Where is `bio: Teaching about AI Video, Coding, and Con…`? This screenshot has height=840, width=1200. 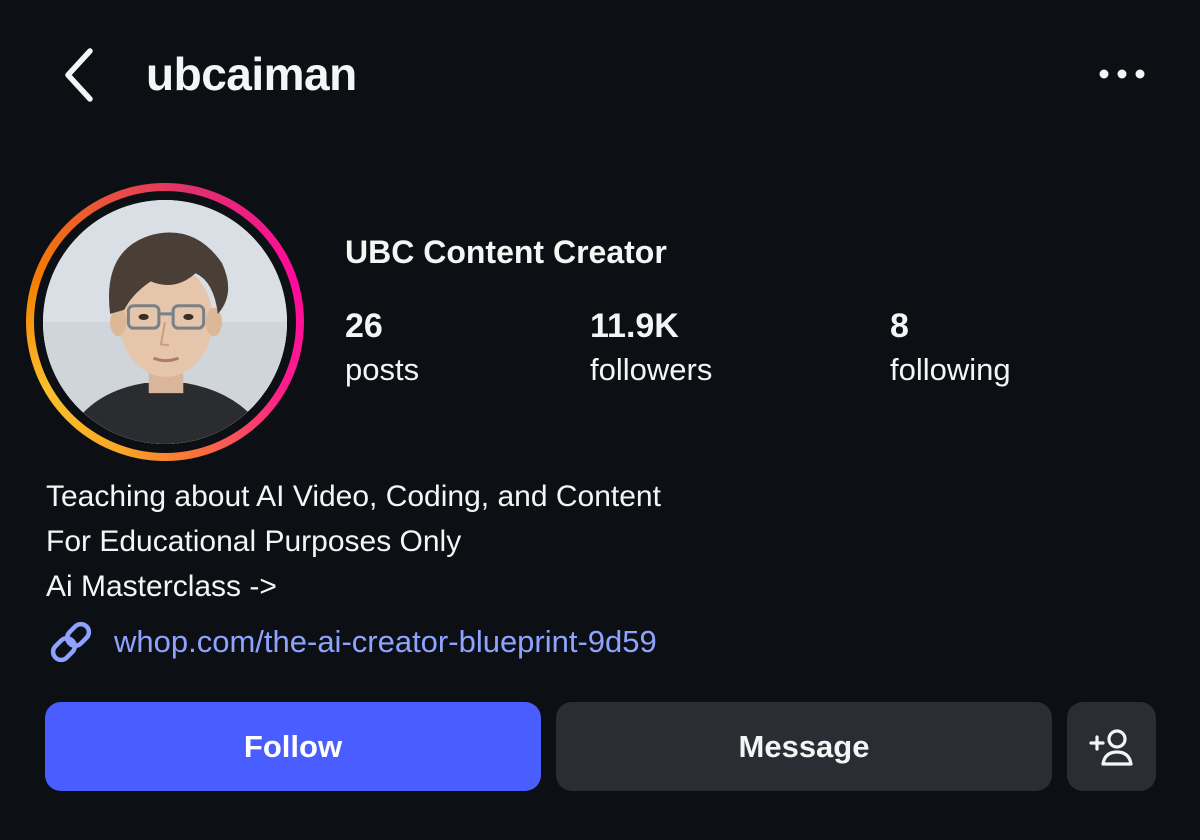 bio: Teaching about AI Video, Coding, and Con… is located at coordinates (353, 541).